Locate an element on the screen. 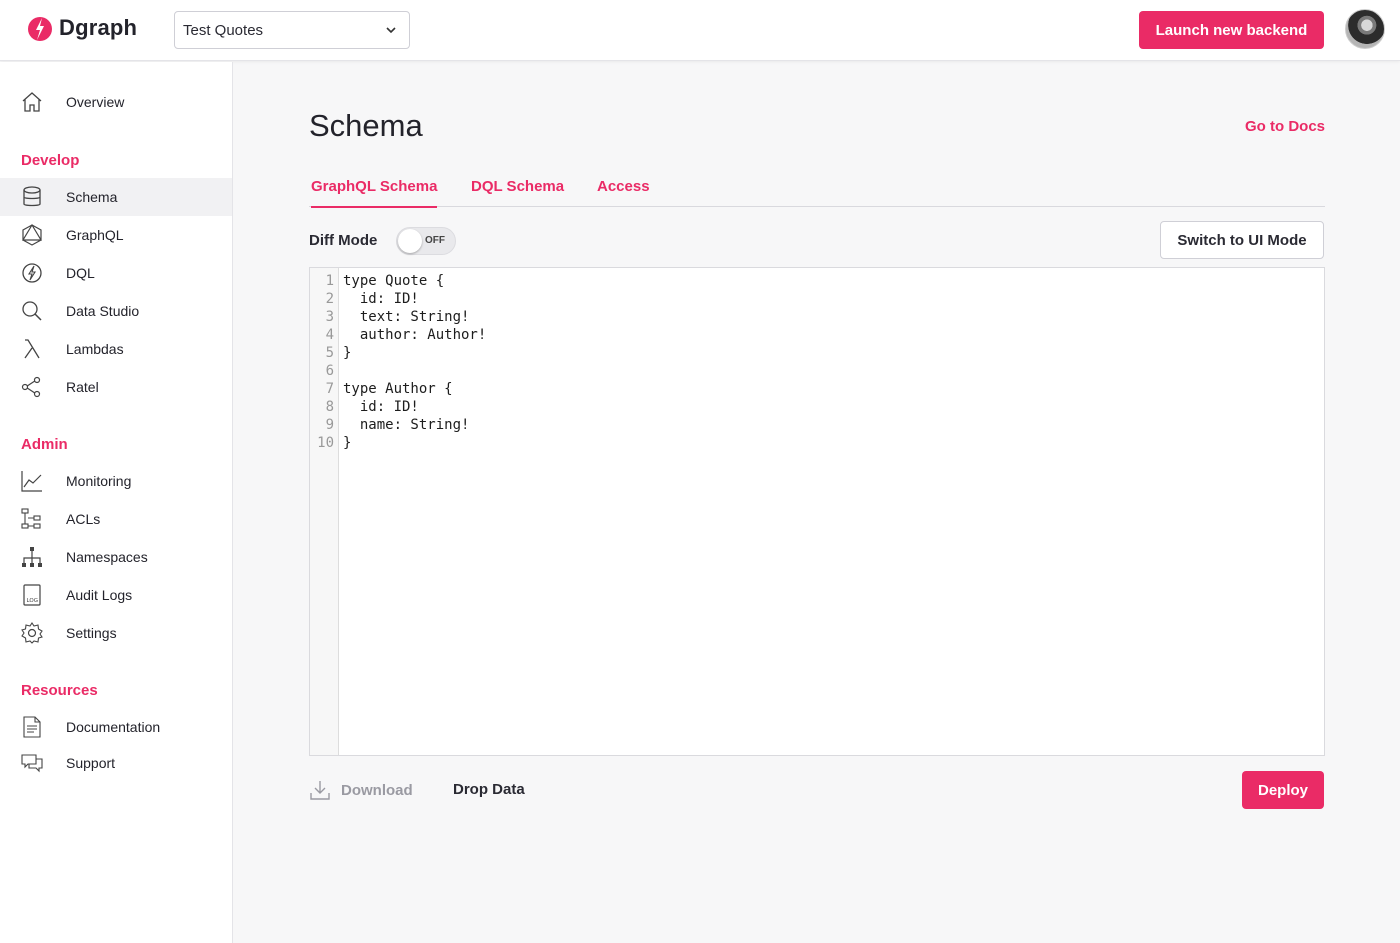 The image size is (1400, 943). sidebar-item-acls: ACLs is located at coordinates (116, 519).